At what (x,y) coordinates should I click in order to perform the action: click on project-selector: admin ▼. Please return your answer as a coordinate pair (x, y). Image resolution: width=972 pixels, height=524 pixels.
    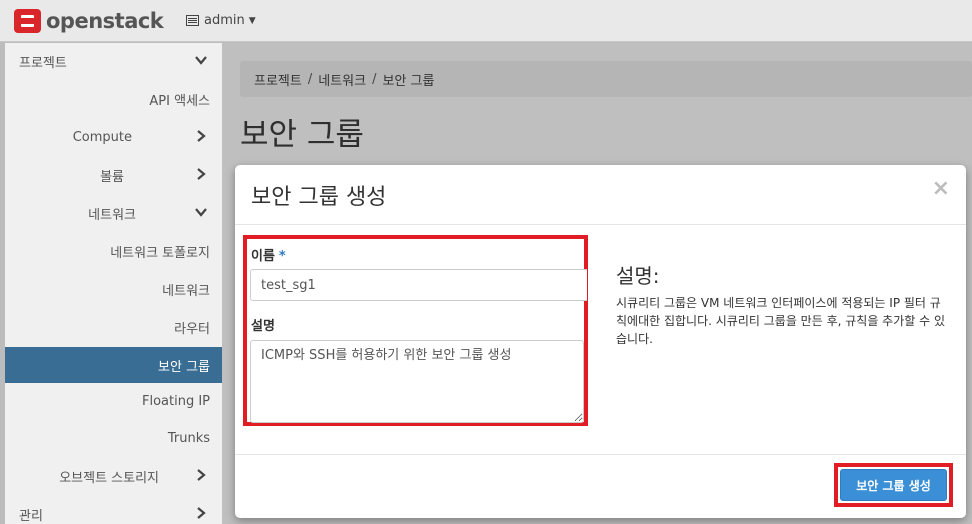
    Looking at the image, I should click on (221, 20).